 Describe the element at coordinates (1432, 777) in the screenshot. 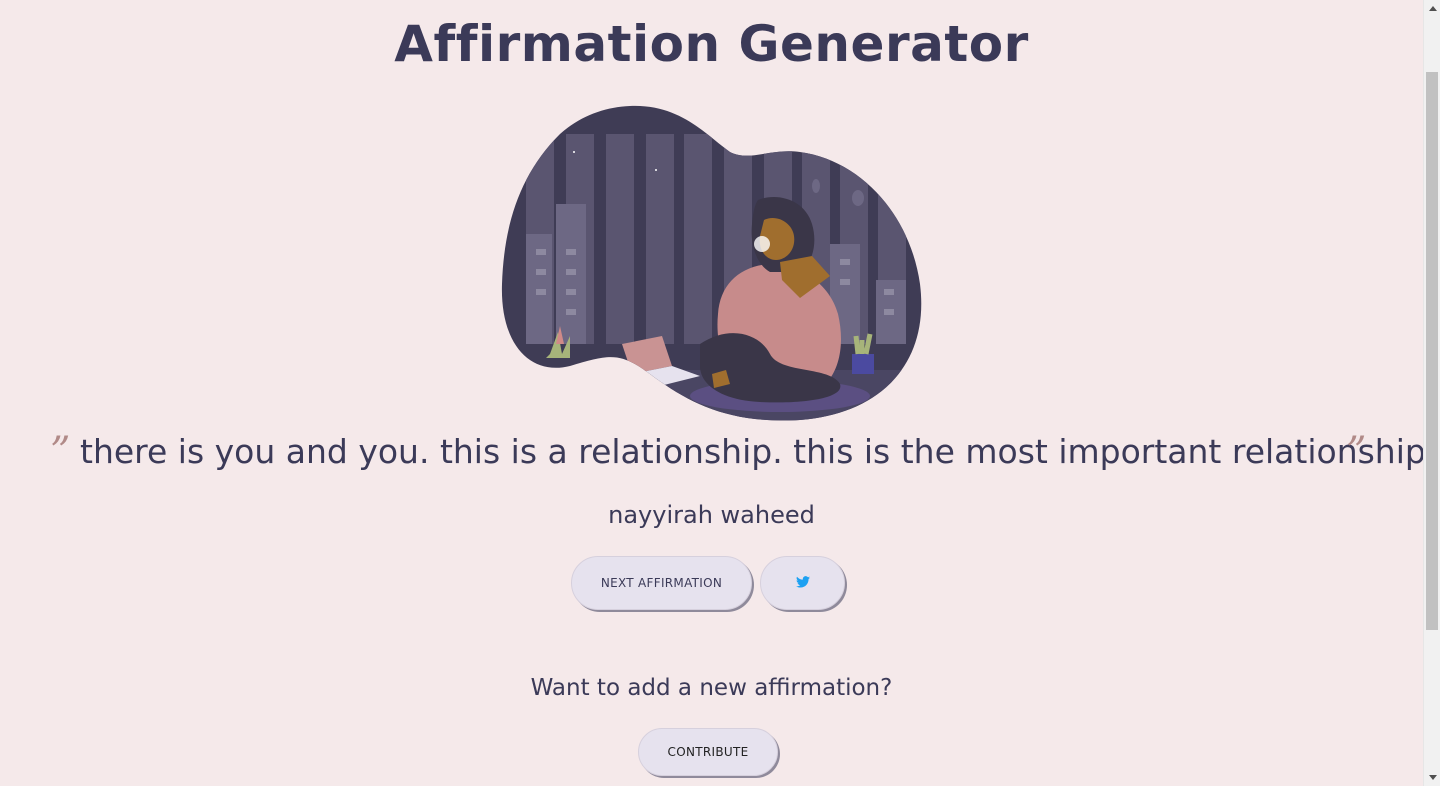

I see `scroll-down-icon` at that location.